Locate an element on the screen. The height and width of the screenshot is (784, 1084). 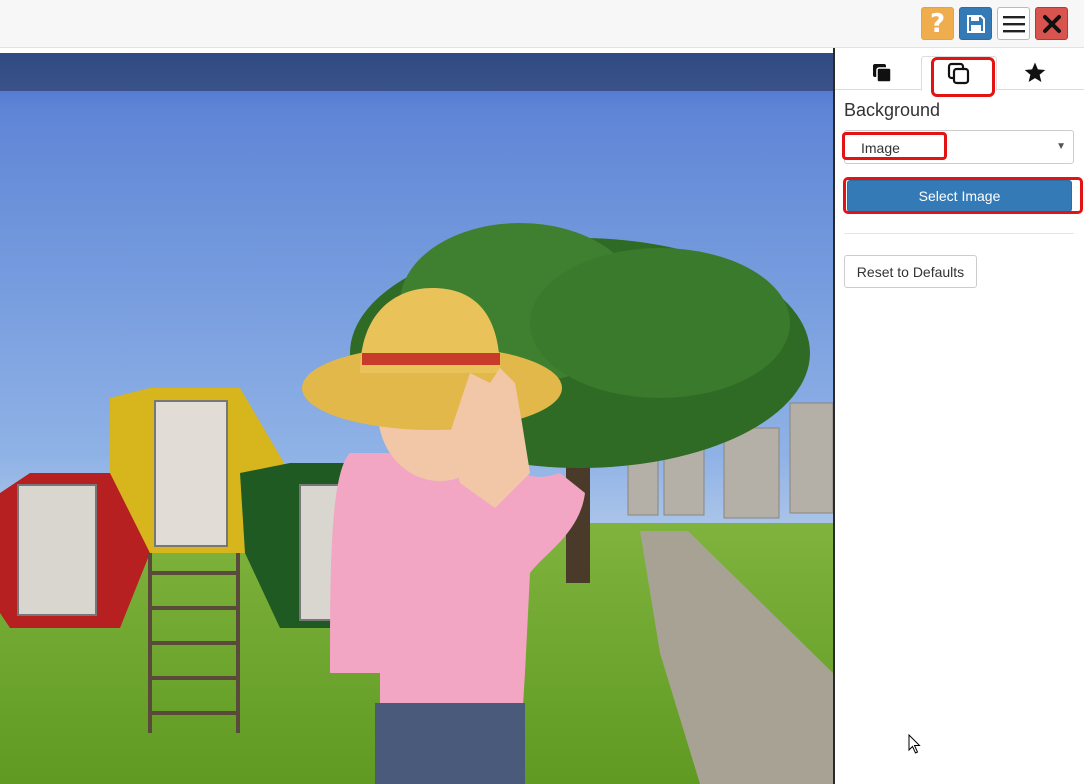
layers-filled-icon is located at coordinates (882, 73).